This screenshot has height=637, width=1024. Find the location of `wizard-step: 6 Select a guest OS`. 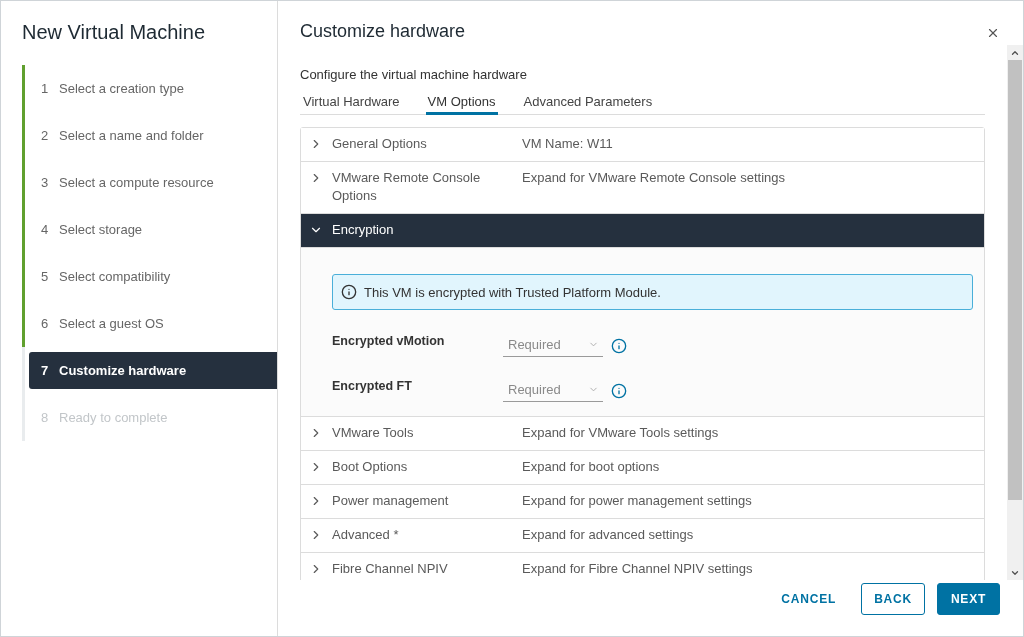

wizard-step: 6 Select a guest OS is located at coordinates (153, 323).